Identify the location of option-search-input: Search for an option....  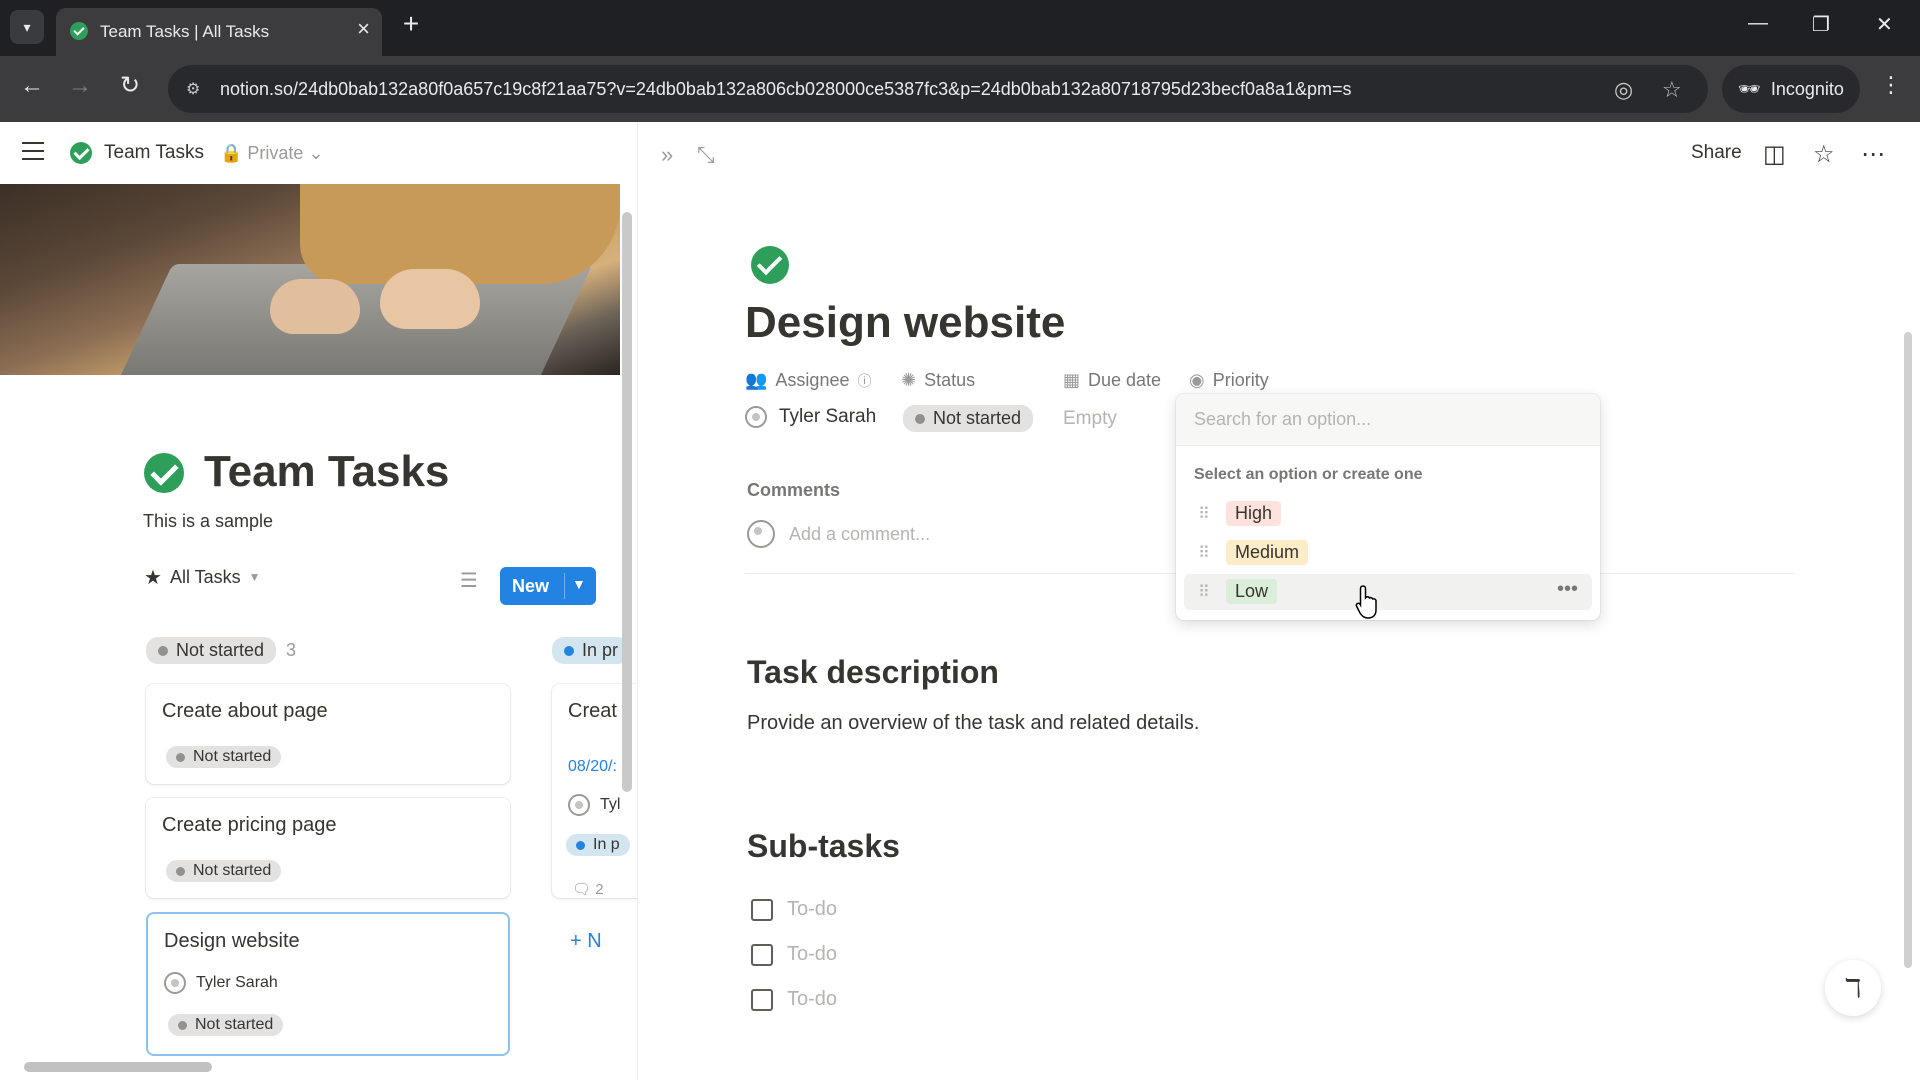
(1388, 420).